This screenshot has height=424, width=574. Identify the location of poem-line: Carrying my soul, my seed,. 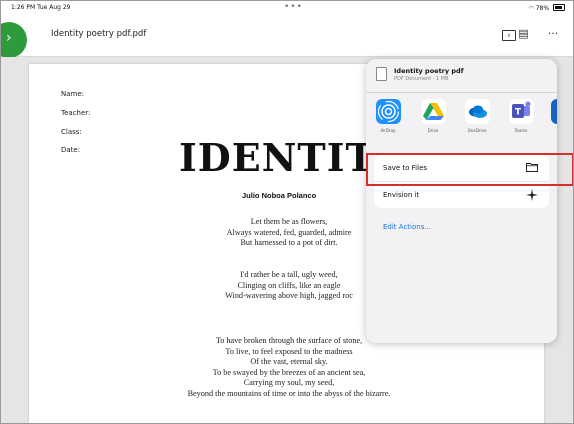
(289, 382).